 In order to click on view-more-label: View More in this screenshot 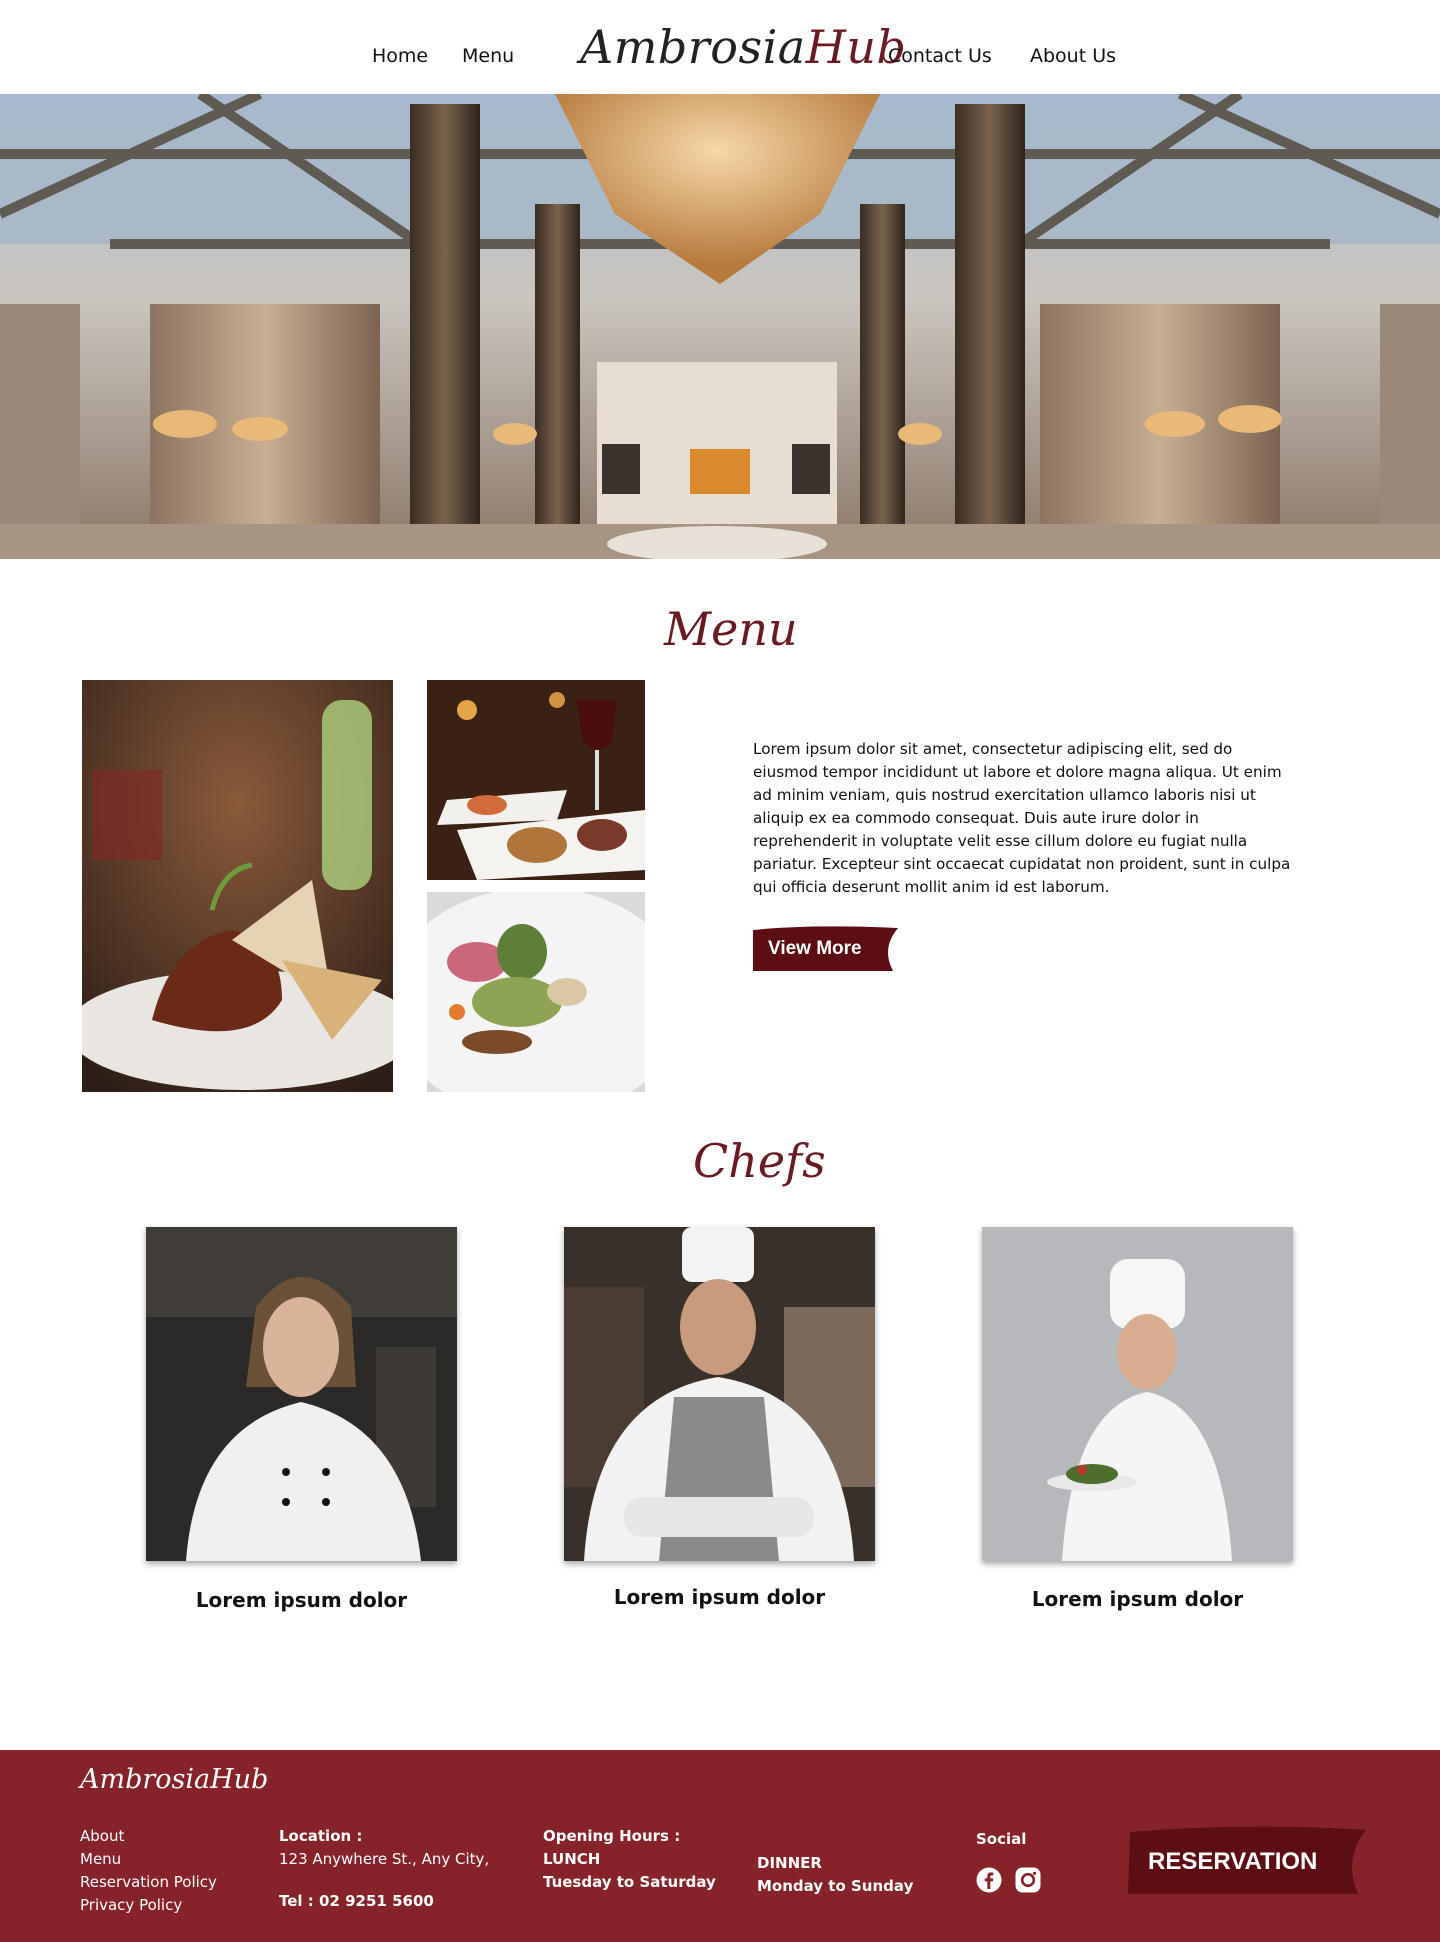, I will do `click(815, 948)`.